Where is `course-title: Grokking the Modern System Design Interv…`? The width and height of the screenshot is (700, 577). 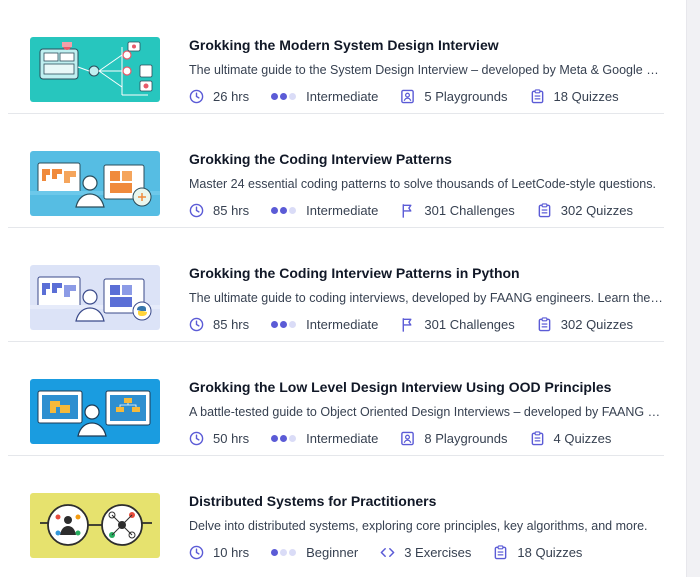
course-title: Grokking the Modern System Design Interv… is located at coordinates (344, 45).